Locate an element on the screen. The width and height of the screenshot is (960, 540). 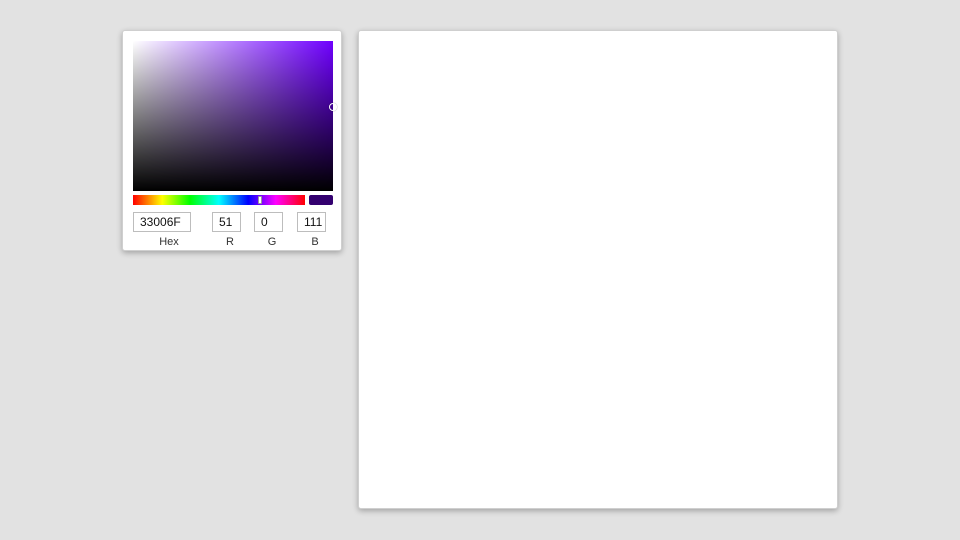
hex-label: Hex is located at coordinates (169, 242).